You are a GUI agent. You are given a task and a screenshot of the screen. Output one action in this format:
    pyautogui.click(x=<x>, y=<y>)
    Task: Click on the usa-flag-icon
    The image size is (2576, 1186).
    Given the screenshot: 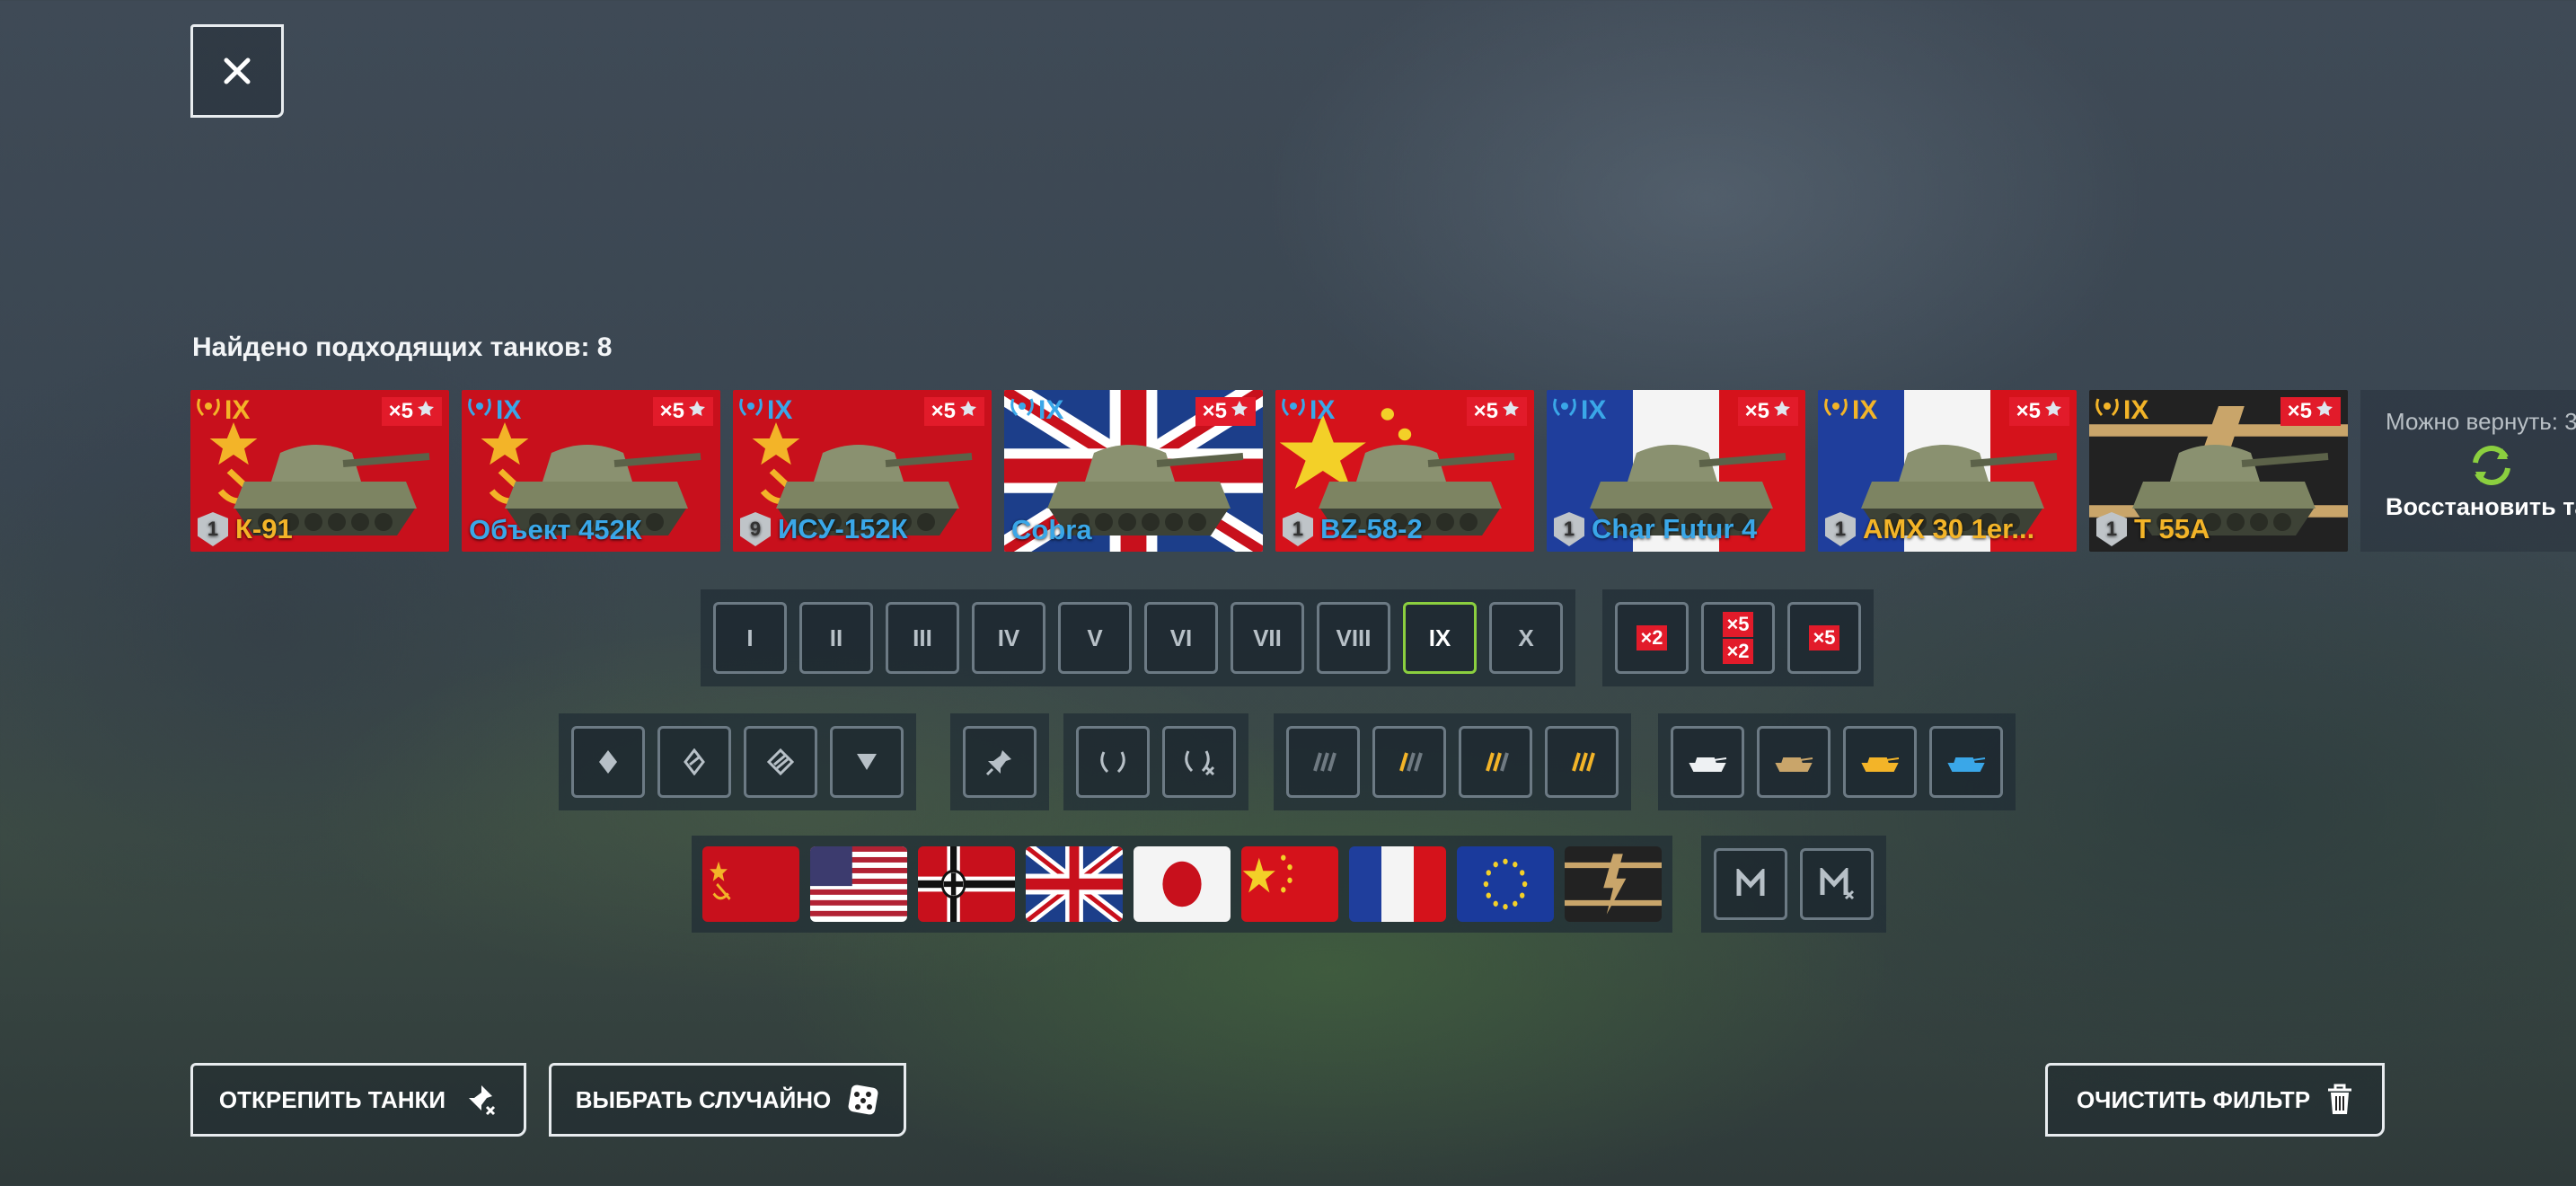 What is the action you would take?
    pyautogui.click(x=858, y=884)
    